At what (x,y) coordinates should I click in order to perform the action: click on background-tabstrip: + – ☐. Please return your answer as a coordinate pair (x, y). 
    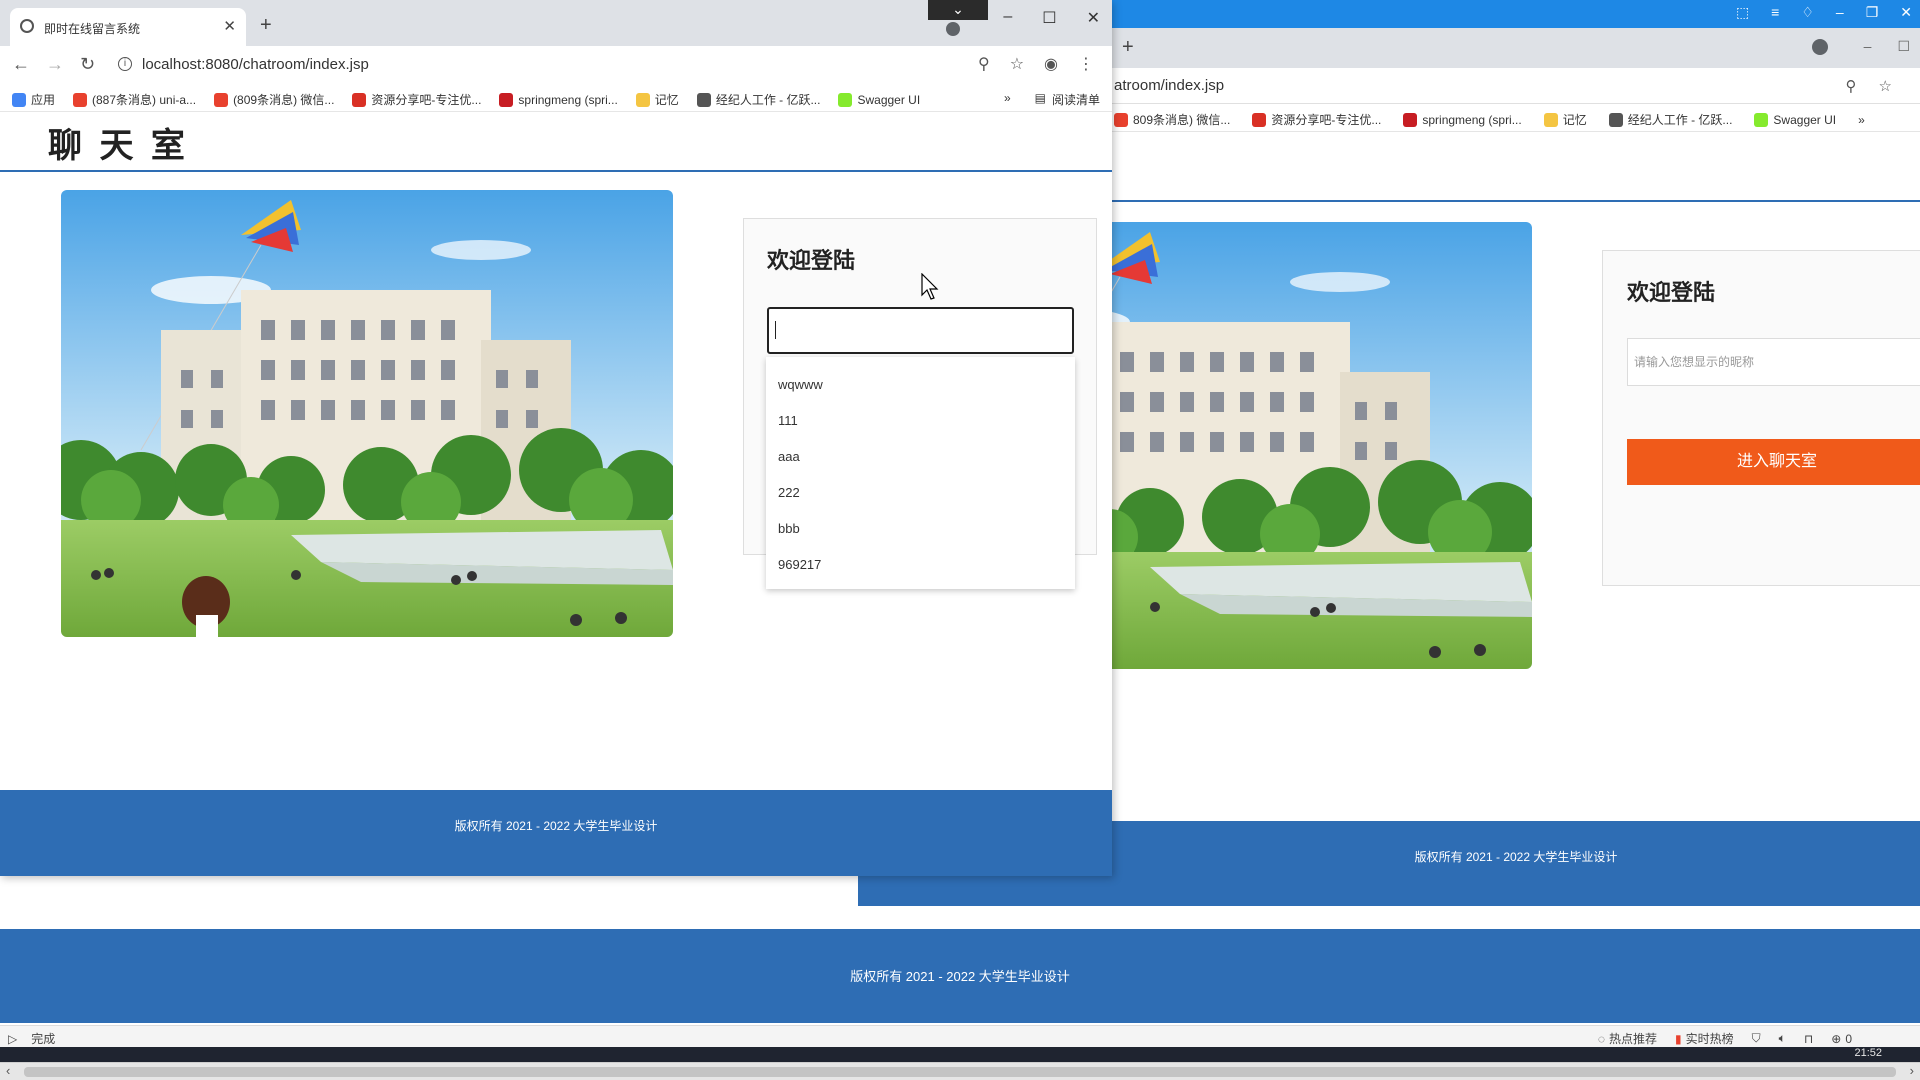
    Looking at the image, I should click on (1516, 48).